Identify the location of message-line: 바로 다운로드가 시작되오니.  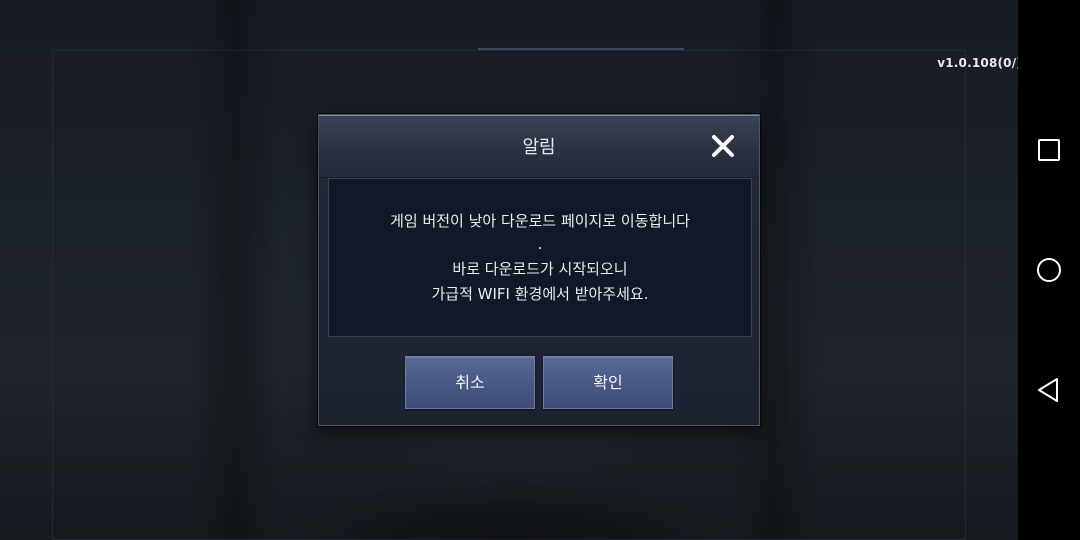
(540, 269).